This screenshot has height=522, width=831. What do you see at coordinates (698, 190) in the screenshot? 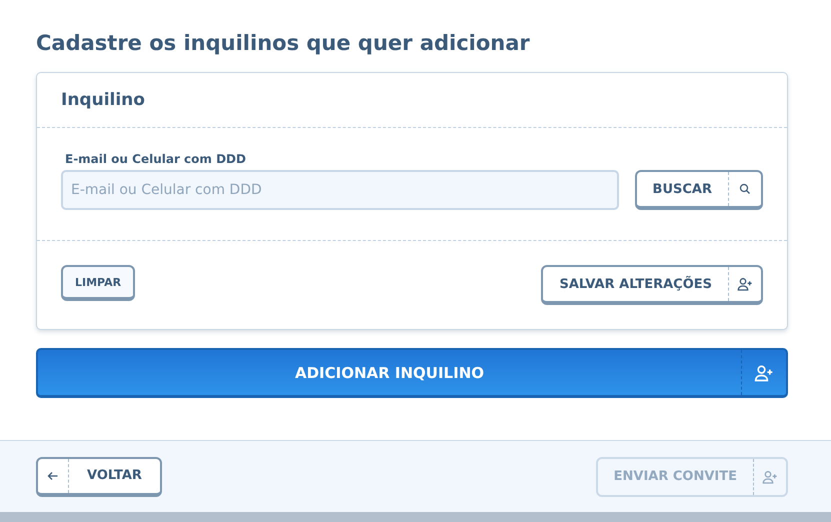
I see `search-button: BUSCAR` at bounding box center [698, 190].